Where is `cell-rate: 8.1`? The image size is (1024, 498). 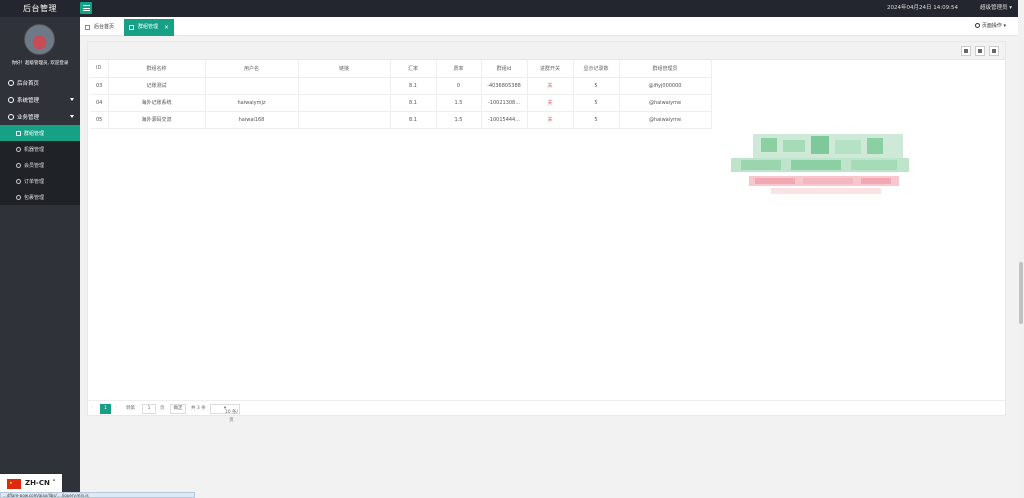
cell-rate: 8.1 is located at coordinates (413, 103).